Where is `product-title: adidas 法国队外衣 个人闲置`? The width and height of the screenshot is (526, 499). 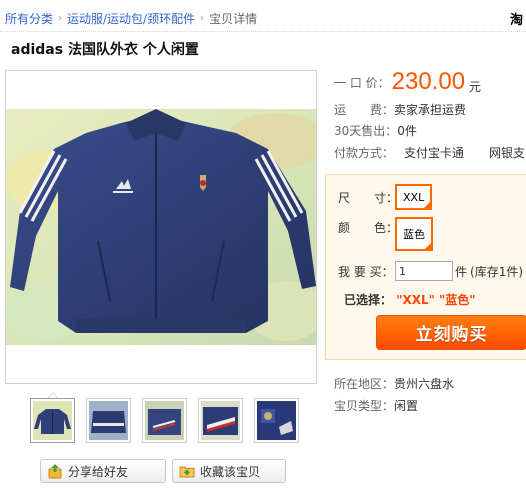 product-title: adidas 法国队外衣 个人闲置 is located at coordinates (105, 50).